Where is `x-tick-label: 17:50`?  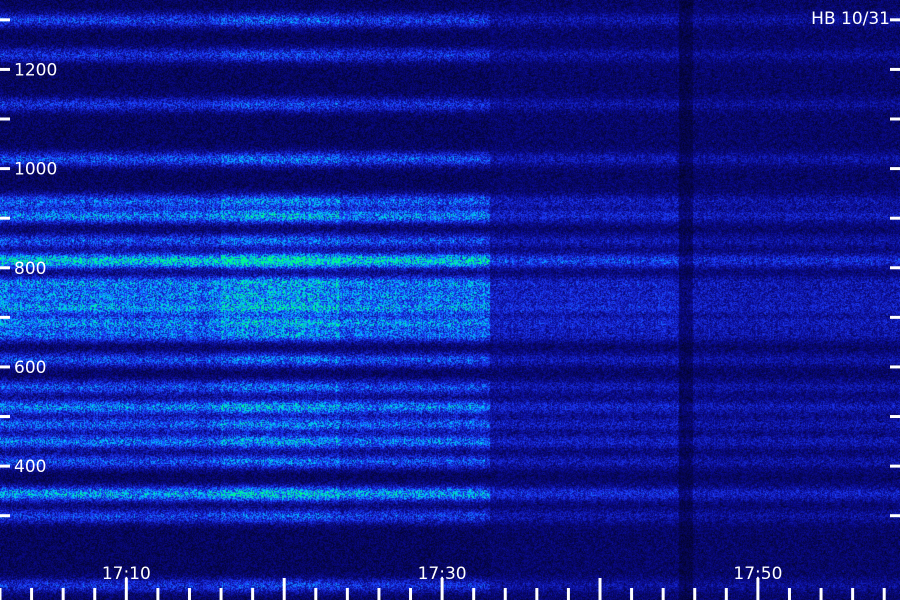 x-tick-label: 17:50 is located at coordinates (757, 574).